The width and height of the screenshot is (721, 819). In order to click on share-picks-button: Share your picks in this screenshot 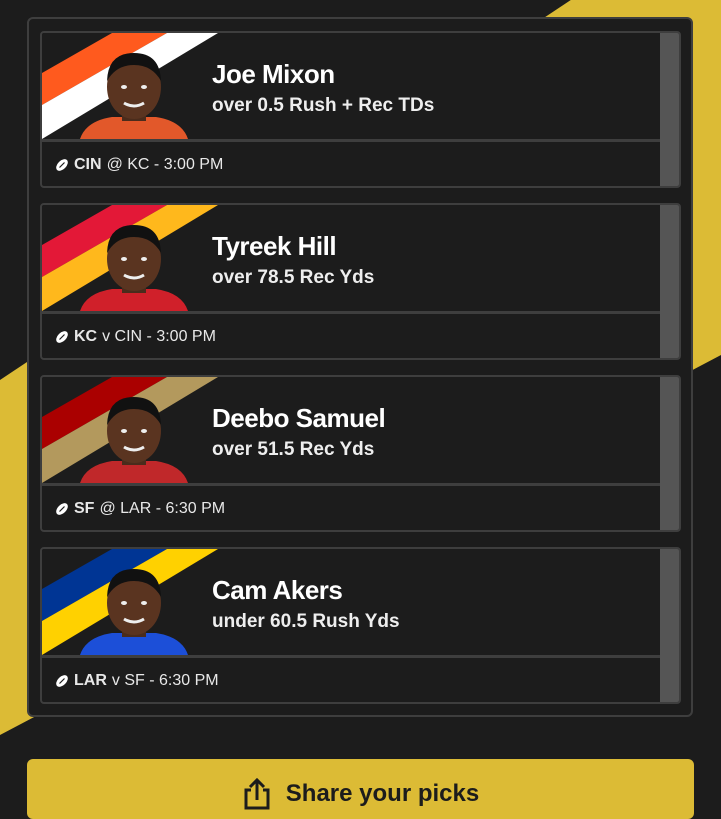, I will do `click(360, 789)`.